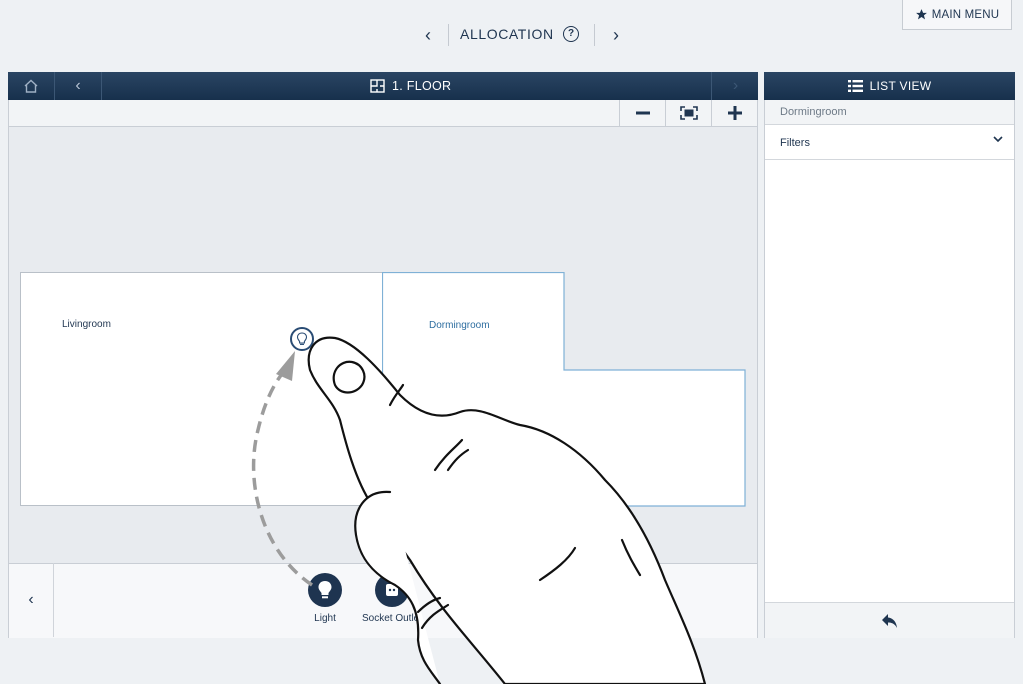 The width and height of the screenshot is (1023, 684). I want to click on star-icon, so click(921, 14).